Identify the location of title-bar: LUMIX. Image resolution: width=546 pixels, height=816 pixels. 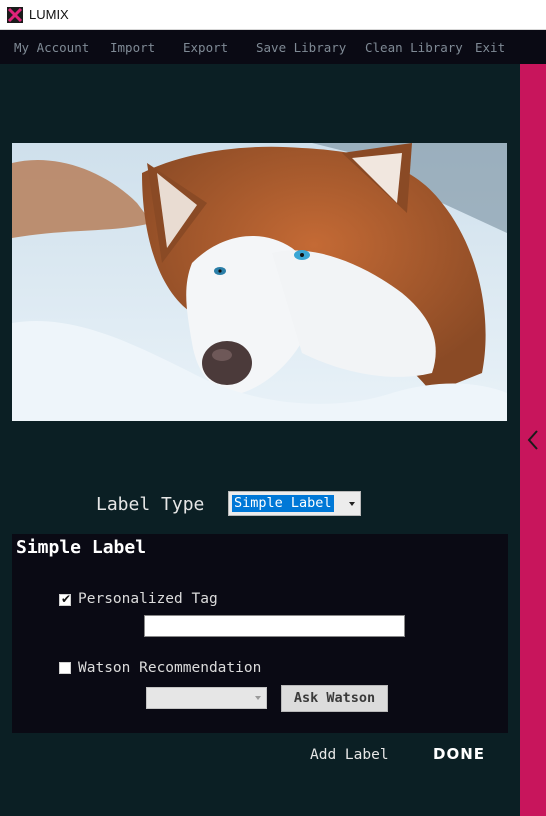
(273, 15).